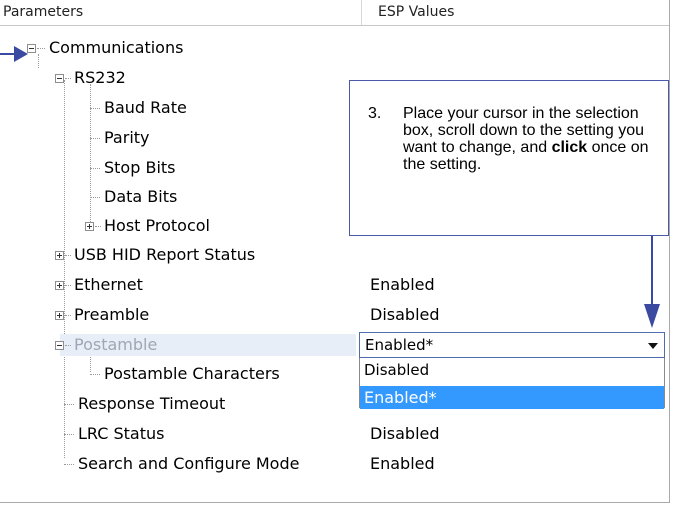 This screenshot has width=678, height=505. What do you see at coordinates (152, 403) in the screenshot?
I see `tree-label: Response Timeout` at bounding box center [152, 403].